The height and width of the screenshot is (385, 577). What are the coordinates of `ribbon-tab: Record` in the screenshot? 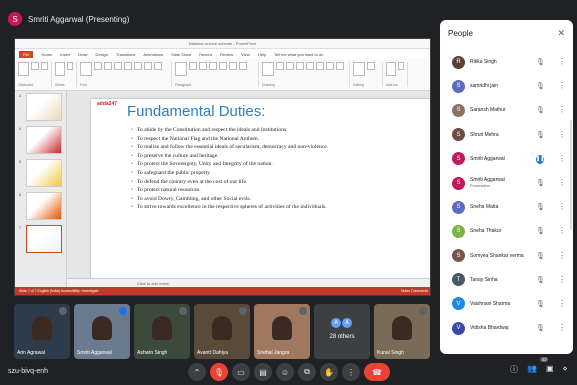 It's located at (205, 54).